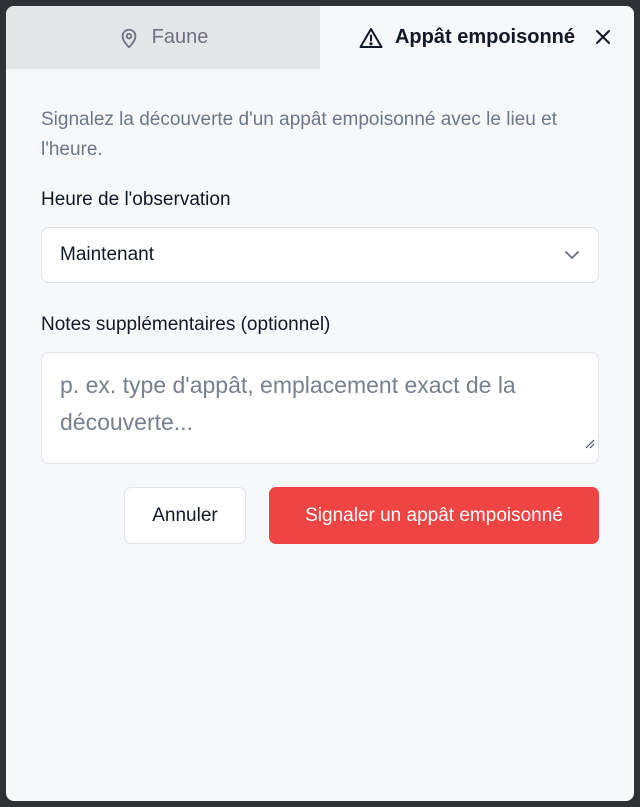  Describe the element at coordinates (136, 199) in the screenshot. I see `time-field-label: Heure de l'observation` at that location.